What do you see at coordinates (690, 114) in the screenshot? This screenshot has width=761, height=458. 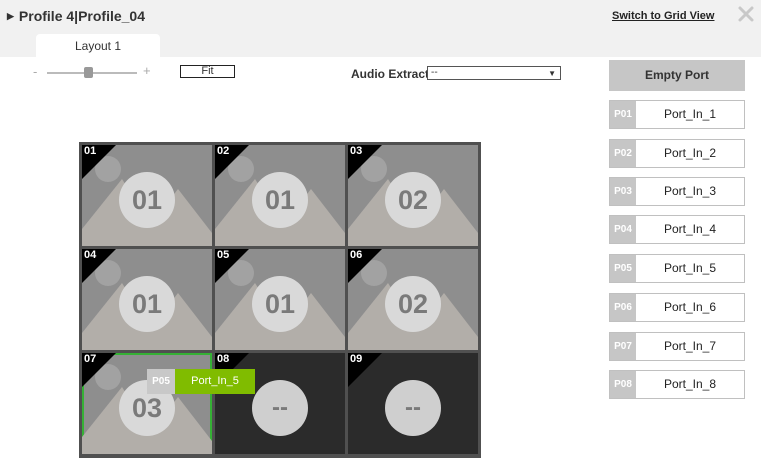 I see `port-name: Port_In_1` at bounding box center [690, 114].